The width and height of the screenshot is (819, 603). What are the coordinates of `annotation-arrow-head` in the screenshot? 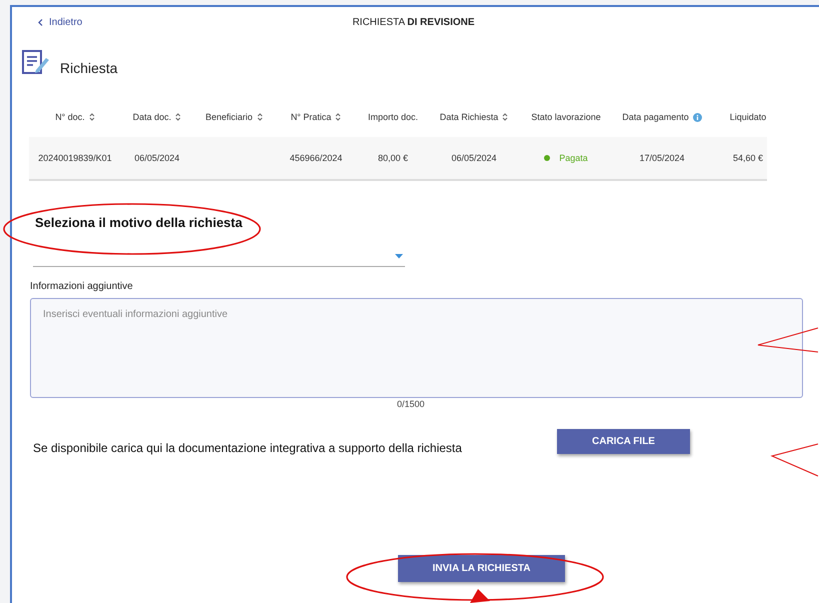 It's located at (480, 596).